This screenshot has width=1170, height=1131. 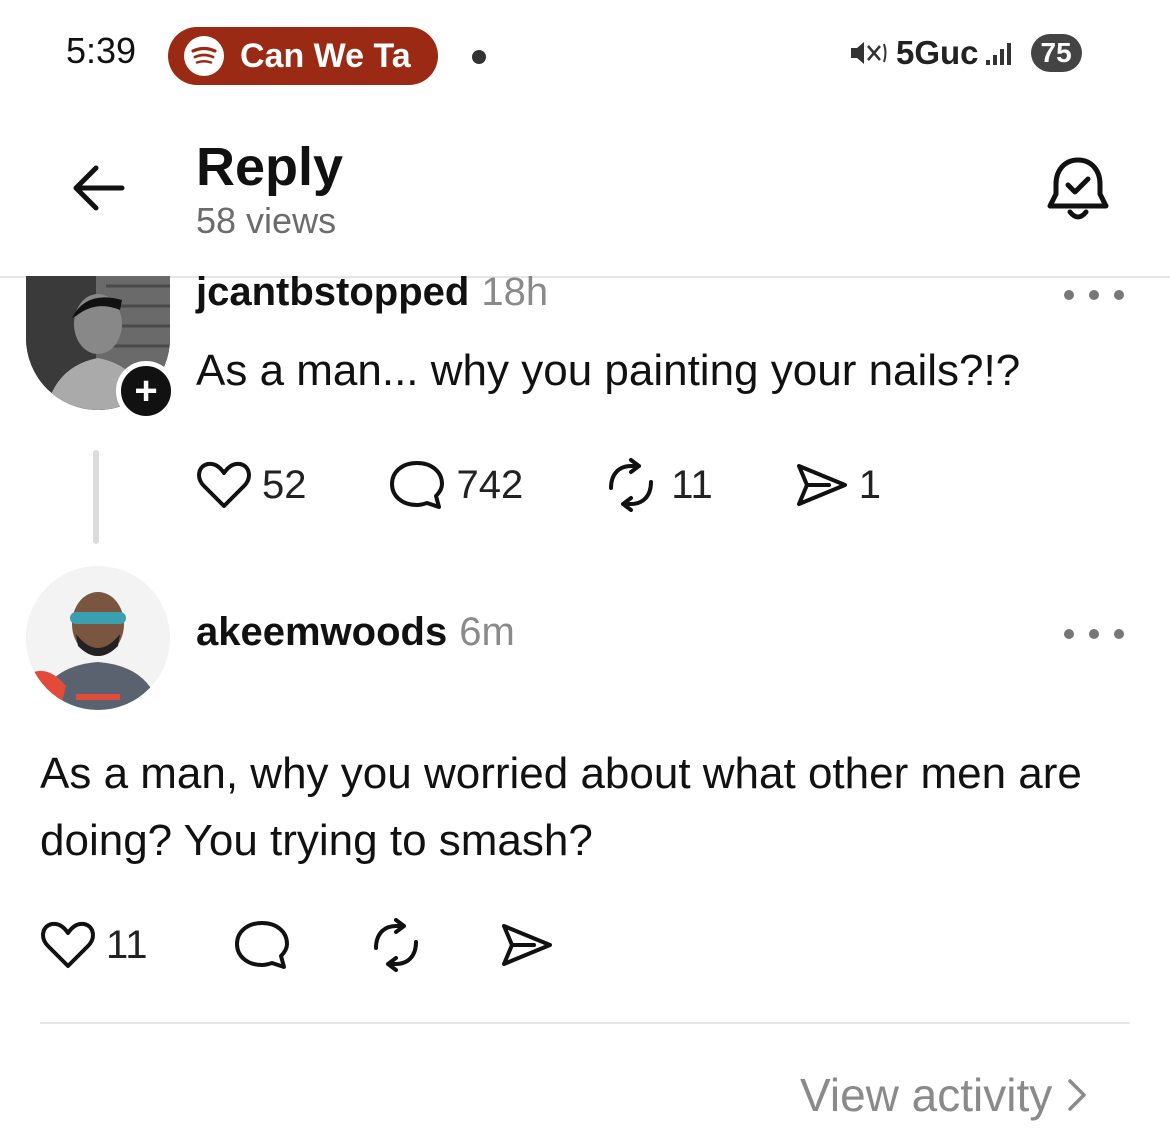 What do you see at coordinates (870, 484) in the screenshot?
I see `share-count: 1` at bounding box center [870, 484].